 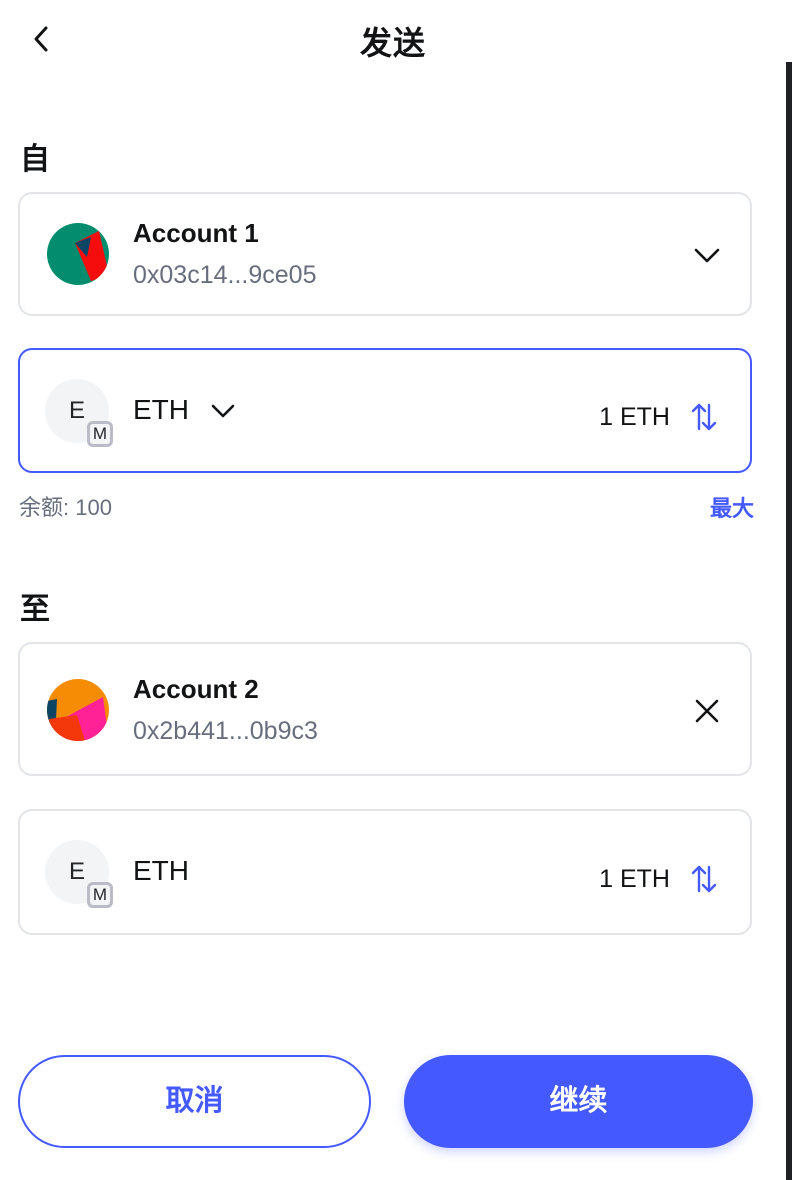 What do you see at coordinates (225, 731) in the screenshot?
I see `account-address: 0x2b441...0b9c3` at bounding box center [225, 731].